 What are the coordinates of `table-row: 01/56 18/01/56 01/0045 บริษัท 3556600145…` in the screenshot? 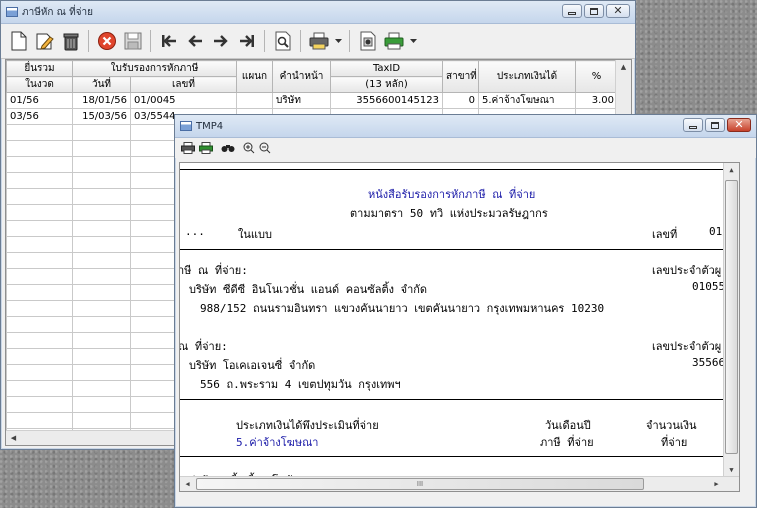 It's located at (312, 100).